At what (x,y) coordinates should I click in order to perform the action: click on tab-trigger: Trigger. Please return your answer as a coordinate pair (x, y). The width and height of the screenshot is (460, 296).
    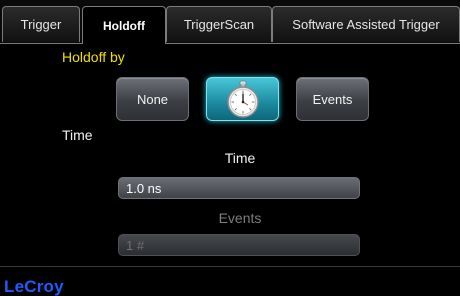
    Looking at the image, I should click on (41, 24).